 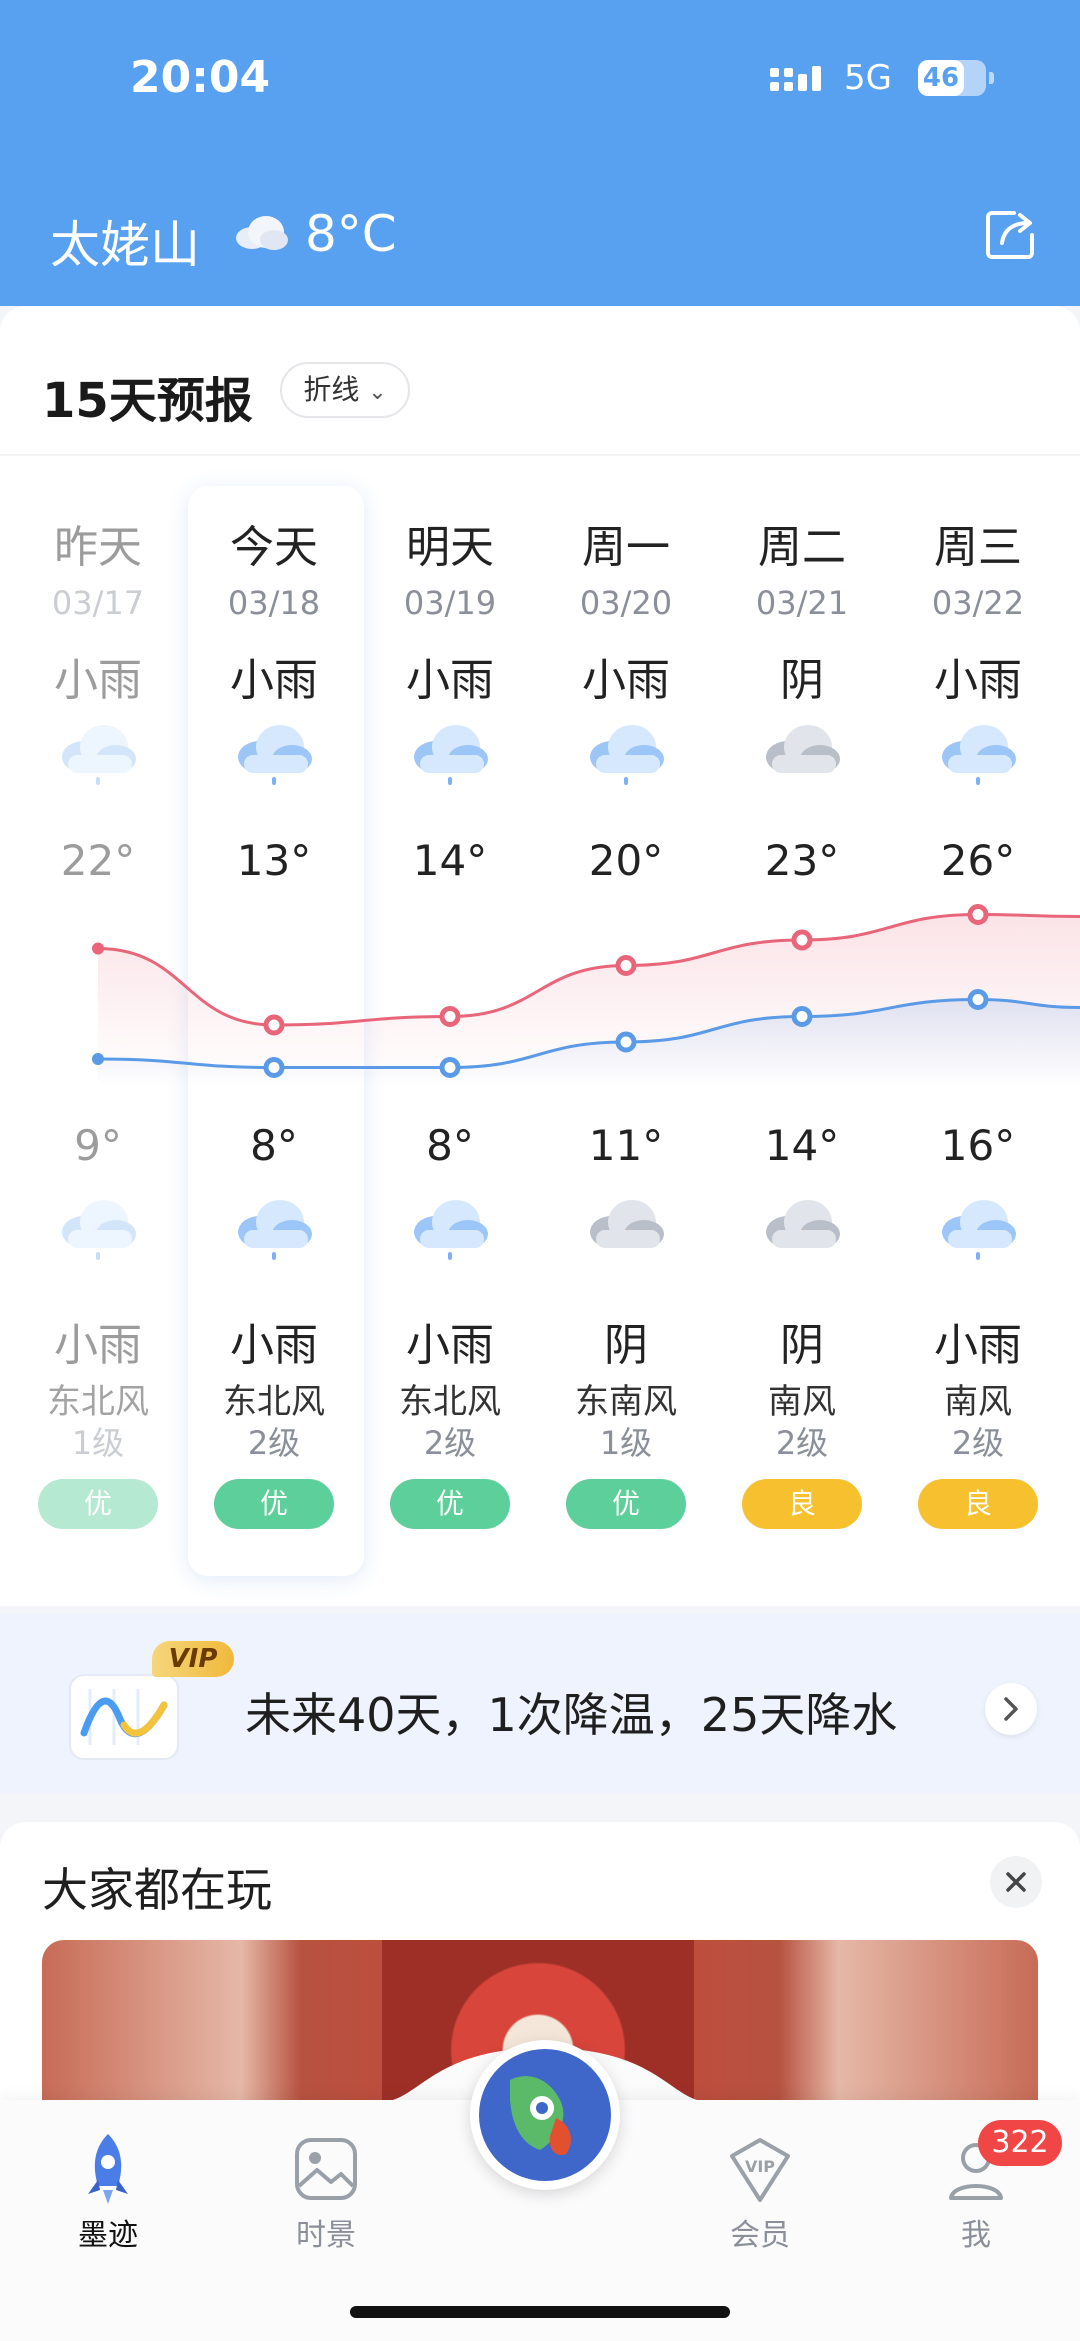 I want to click on radar-button, so click(x=545, y=2115).